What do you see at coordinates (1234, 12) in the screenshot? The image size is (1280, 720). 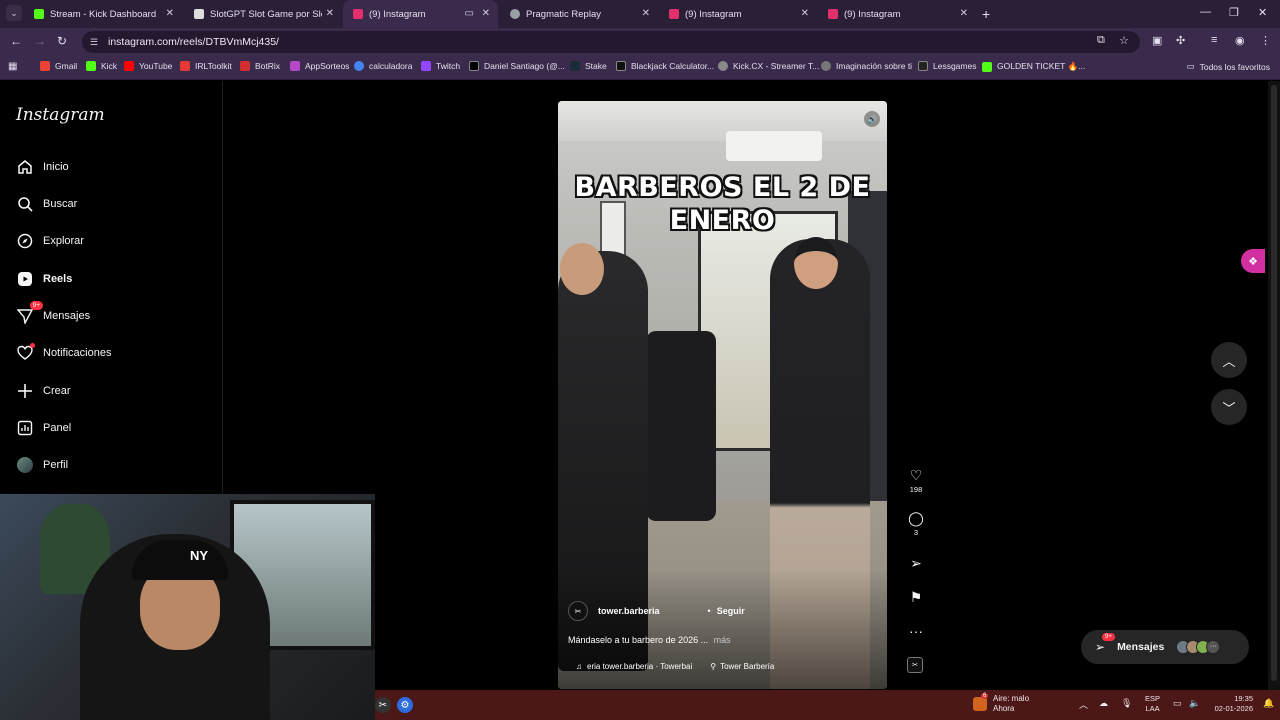 I see `restore-icon: ❐` at bounding box center [1234, 12].